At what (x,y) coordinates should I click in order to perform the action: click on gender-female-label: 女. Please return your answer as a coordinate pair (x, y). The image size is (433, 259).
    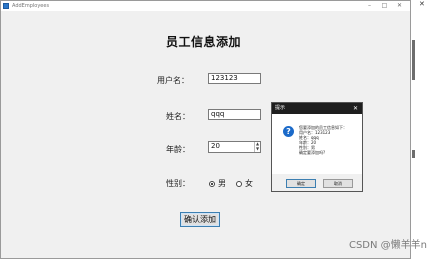
    Looking at the image, I should click on (249, 183).